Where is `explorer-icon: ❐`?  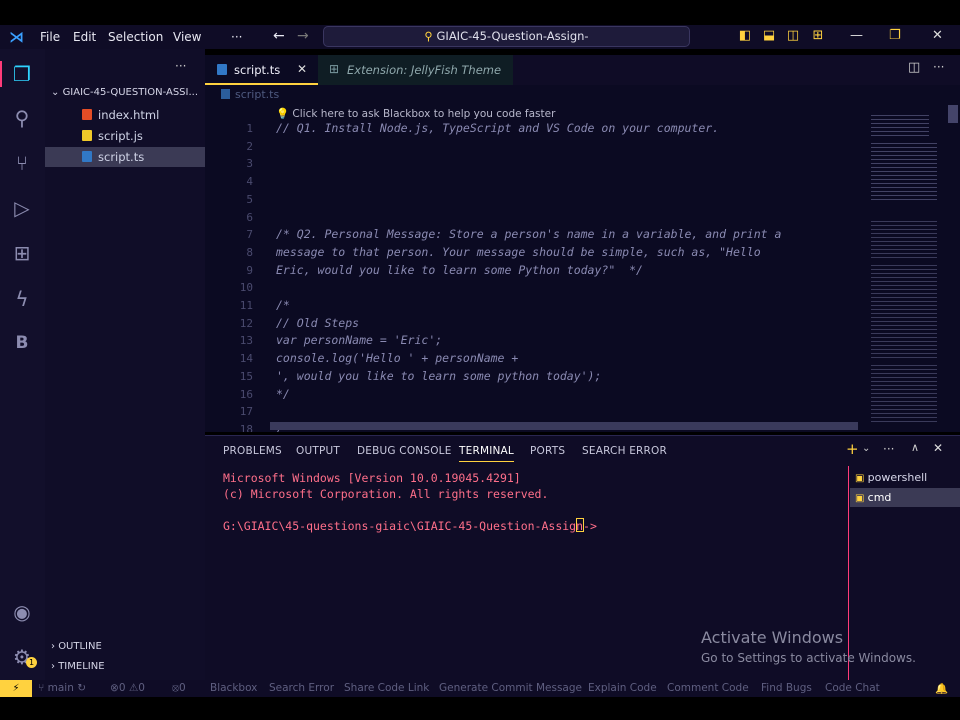 explorer-icon: ❐ is located at coordinates (22, 74).